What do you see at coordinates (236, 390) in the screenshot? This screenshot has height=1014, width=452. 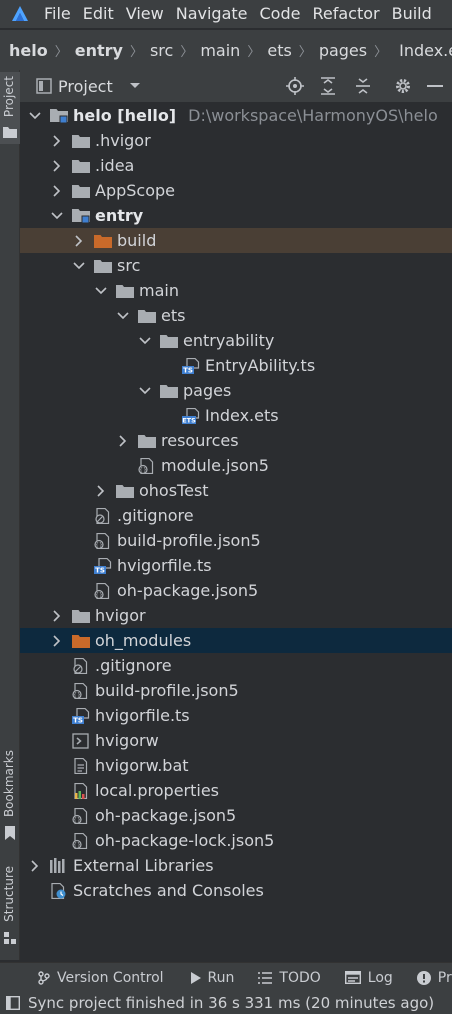 I see `tree-row-pages: pages` at bounding box center [236, 390].